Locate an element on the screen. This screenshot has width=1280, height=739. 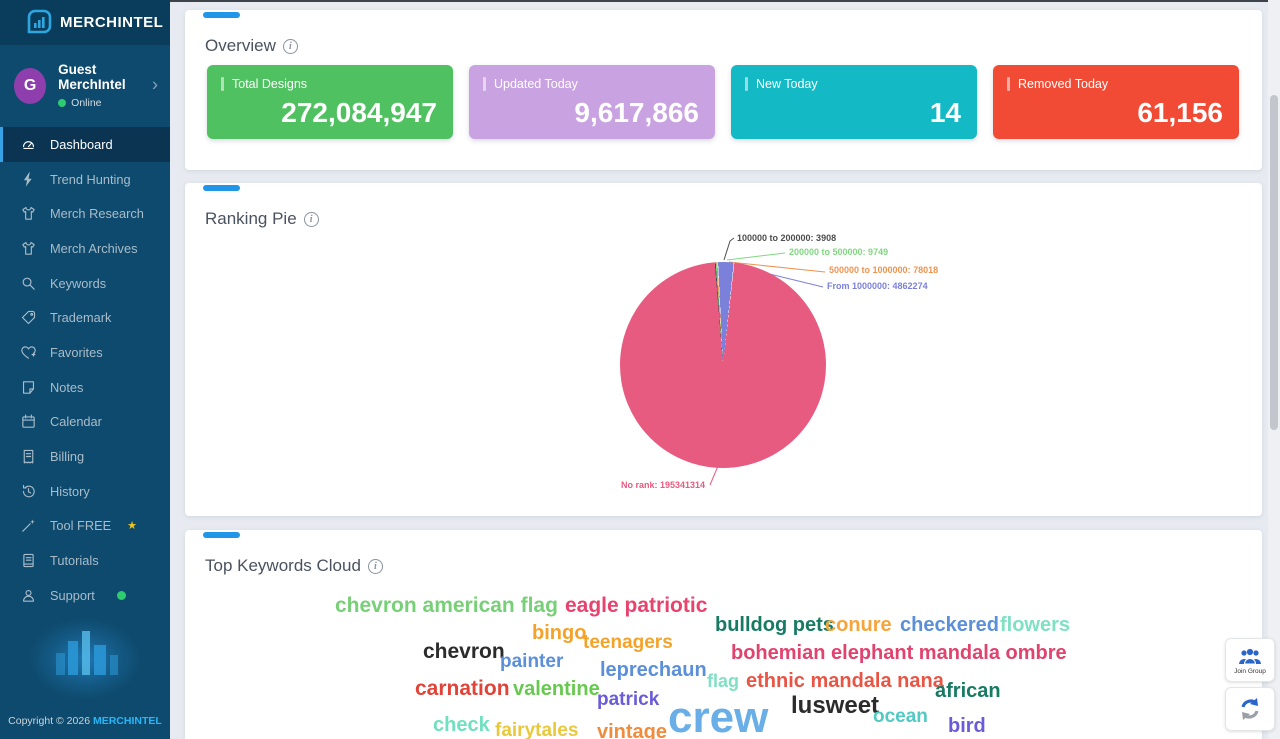
calendar-icon is located at coordinates (28, 422).